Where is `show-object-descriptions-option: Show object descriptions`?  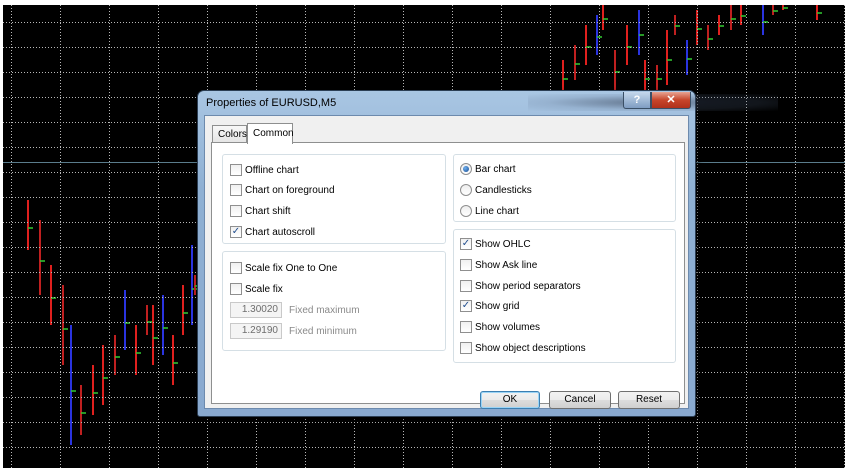 show-object-descriptions-option: Show object descriptions is located at coordinates (523, 348).